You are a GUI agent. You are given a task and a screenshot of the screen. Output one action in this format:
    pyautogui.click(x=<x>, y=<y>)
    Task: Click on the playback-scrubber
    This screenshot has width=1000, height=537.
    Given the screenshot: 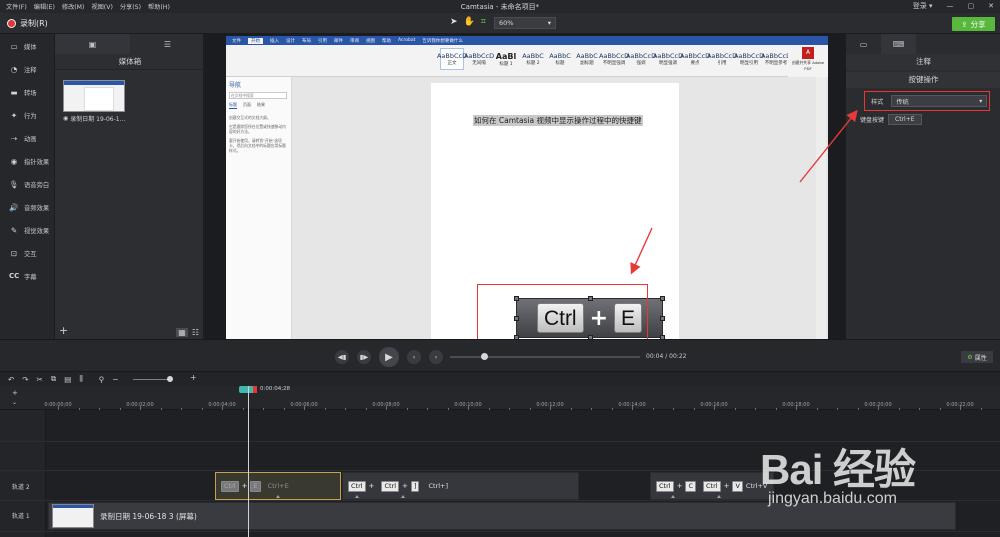 What is the action you would take?
    pyautogui.click(x=545, y=356)
    